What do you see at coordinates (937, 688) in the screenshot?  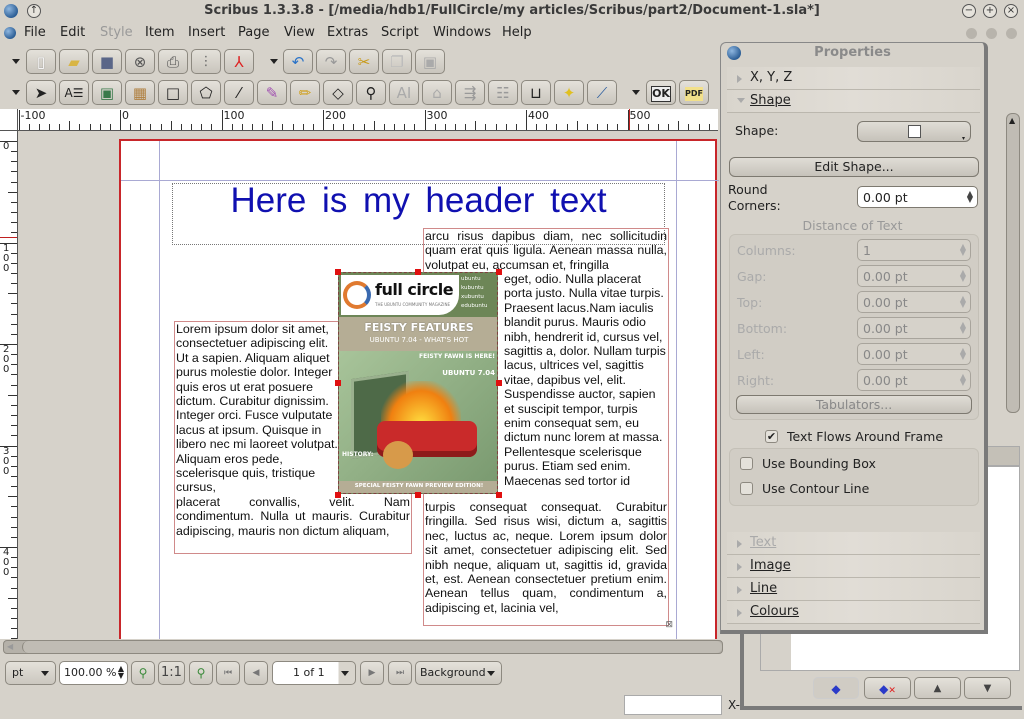 I see `raise-layer-button: ▲` at bounding box center [937, 688].